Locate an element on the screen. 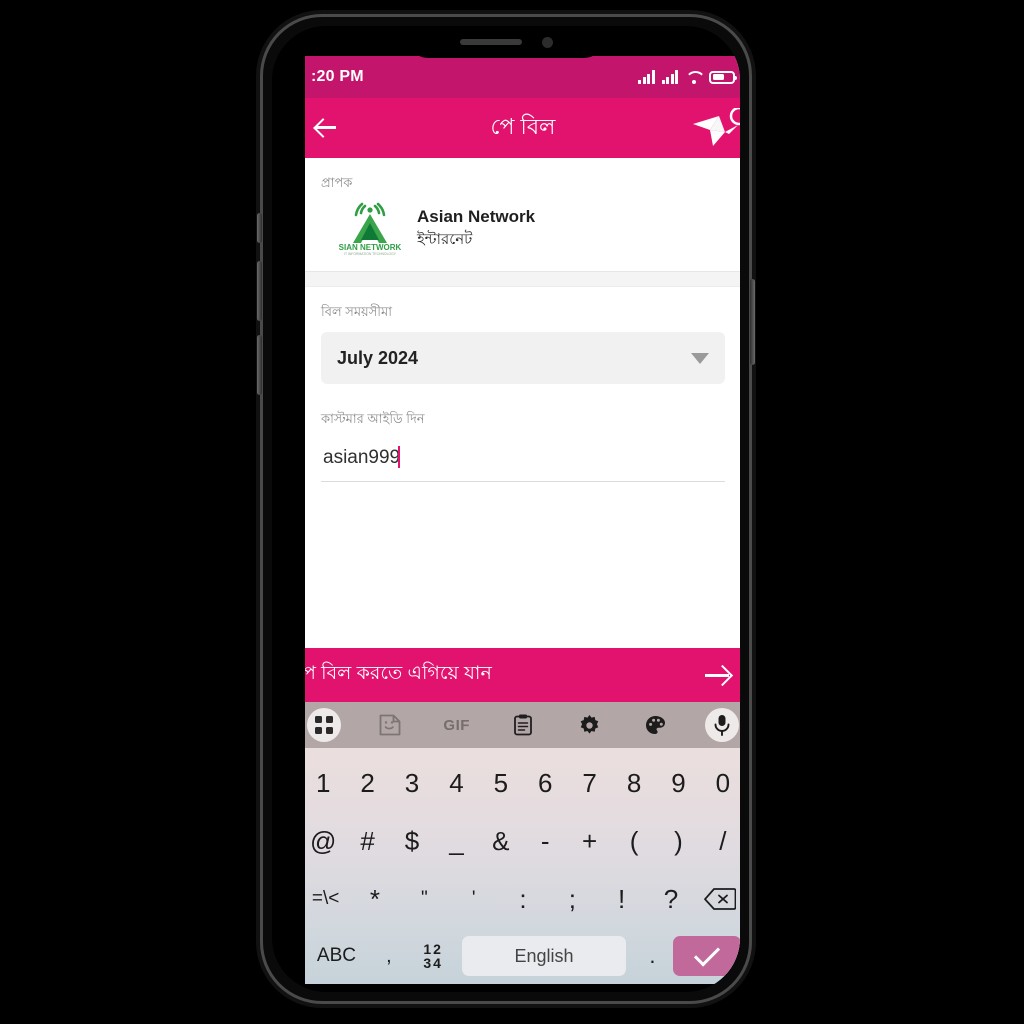 This screenshot has height=1024, width=1024. key-3: 3 is located at coordinates (412, 783).